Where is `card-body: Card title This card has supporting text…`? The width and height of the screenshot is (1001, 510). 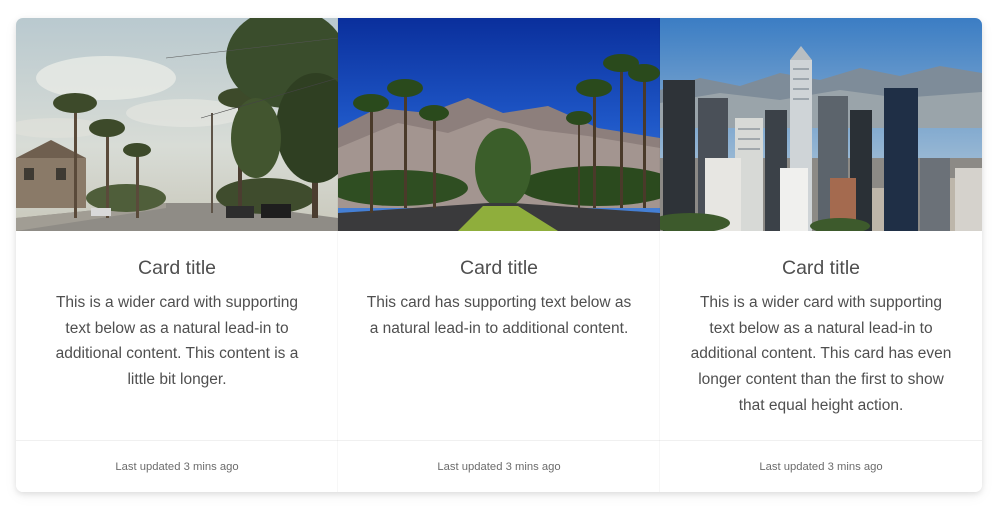
card-body: Card title This card has supporting text… is located at coordinates (499, 335).